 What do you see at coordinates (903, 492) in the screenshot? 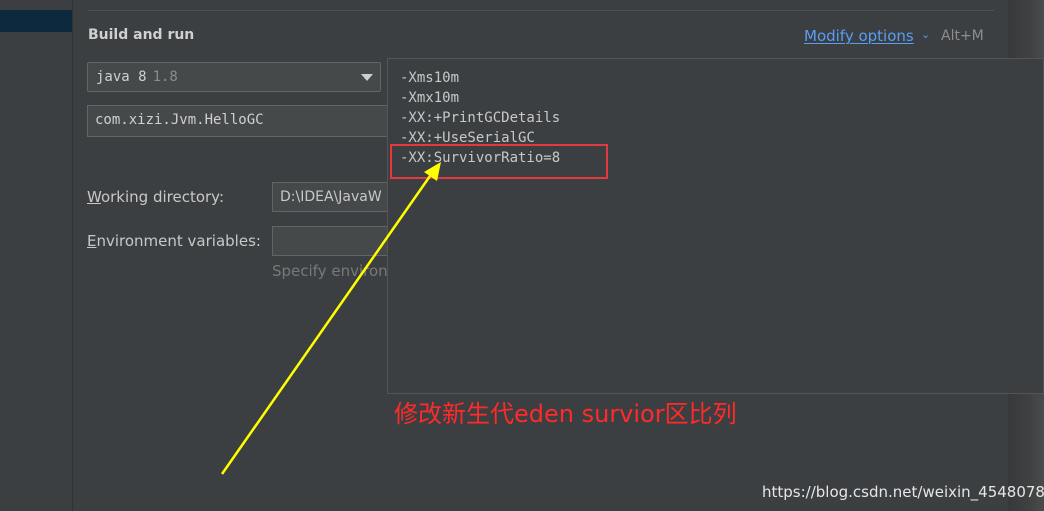
I see `watermark: https://blog.csdn.net/weixin_45480785` at bounding box center [903, 492].